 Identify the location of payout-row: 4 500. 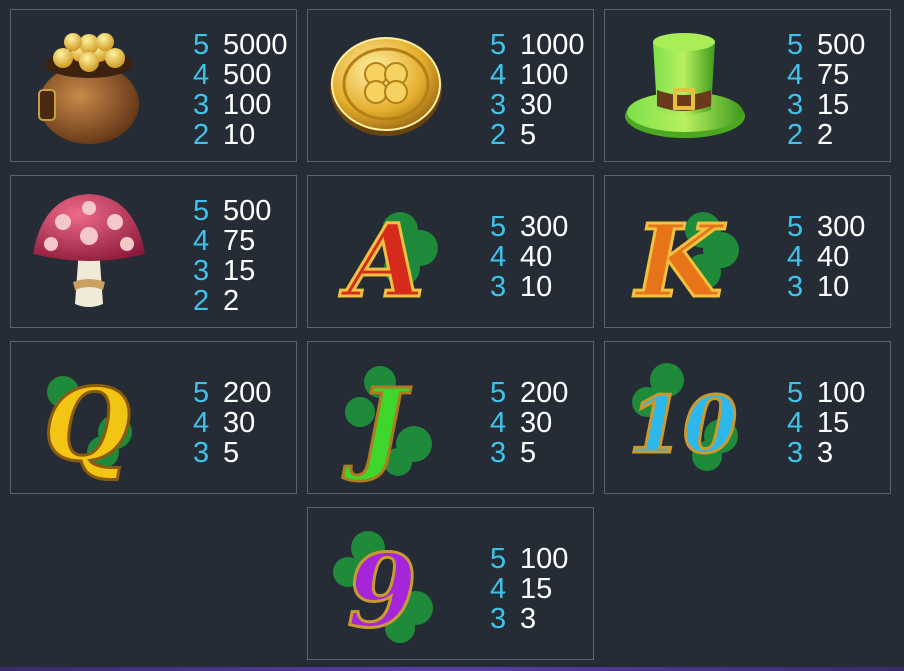
(240, 75).